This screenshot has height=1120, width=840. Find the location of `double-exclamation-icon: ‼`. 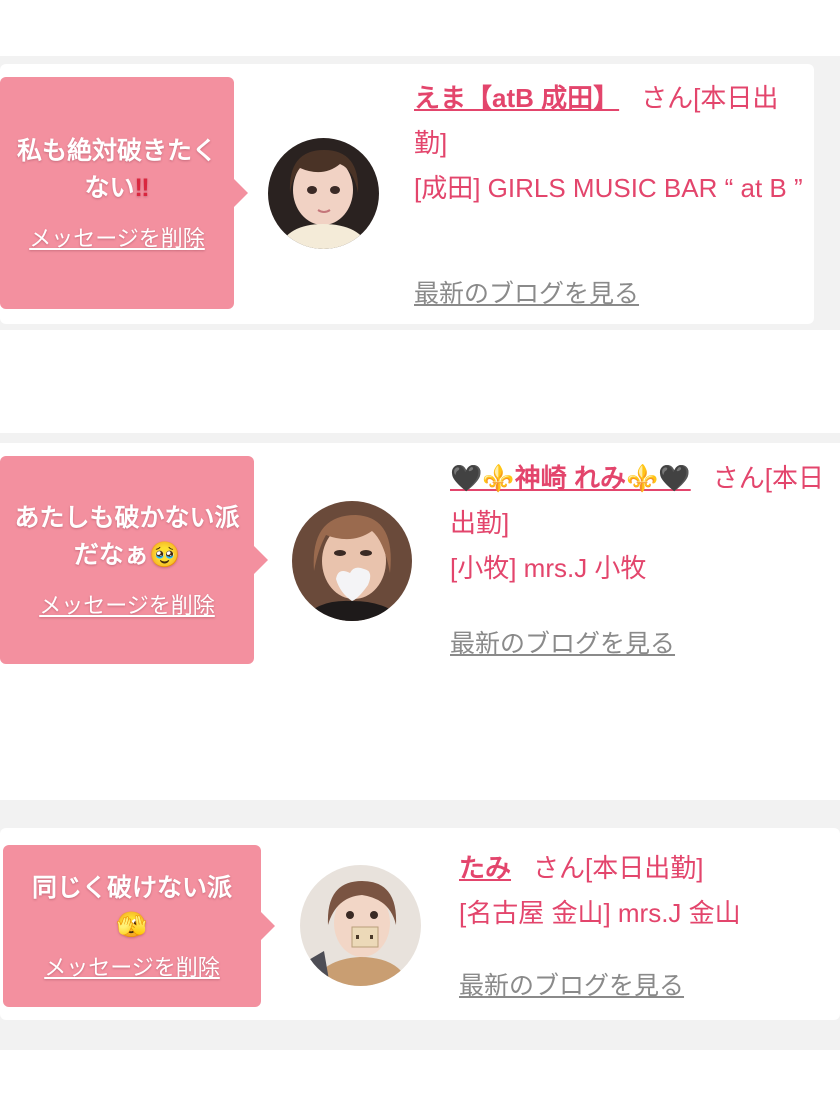

double-exclamation-icon: ‼ is located at coordinates (142, 188).